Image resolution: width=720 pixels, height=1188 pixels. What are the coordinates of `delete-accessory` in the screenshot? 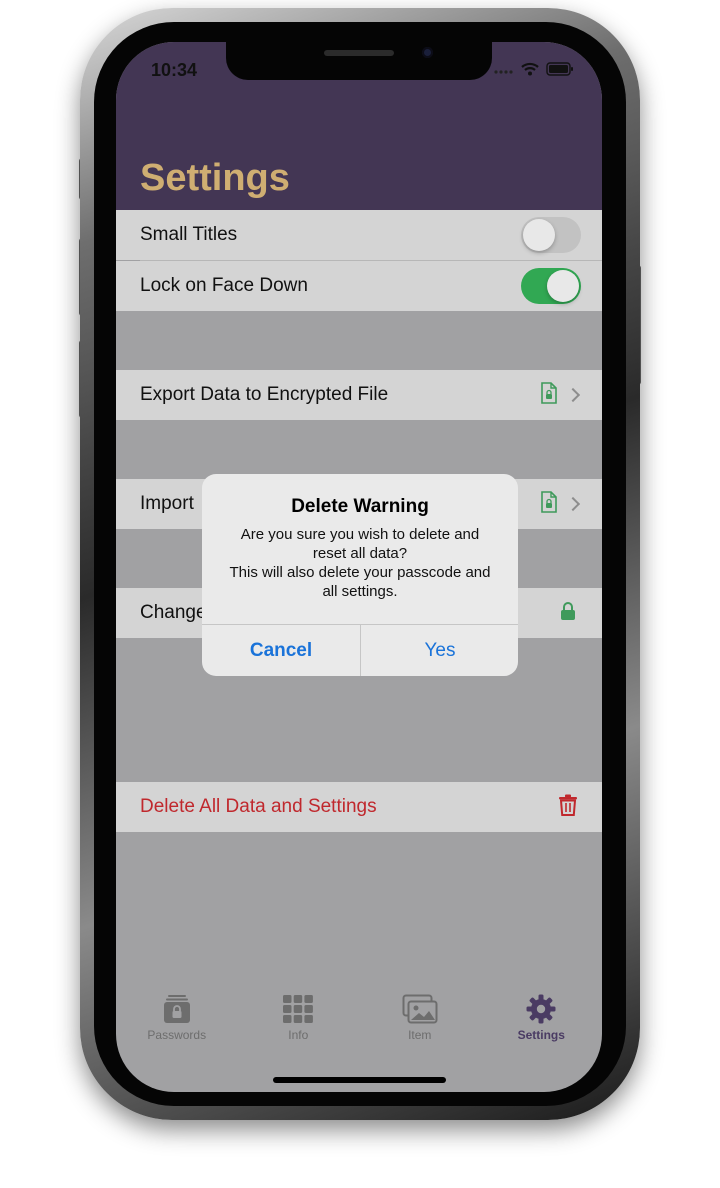 It's located at (568, 807).